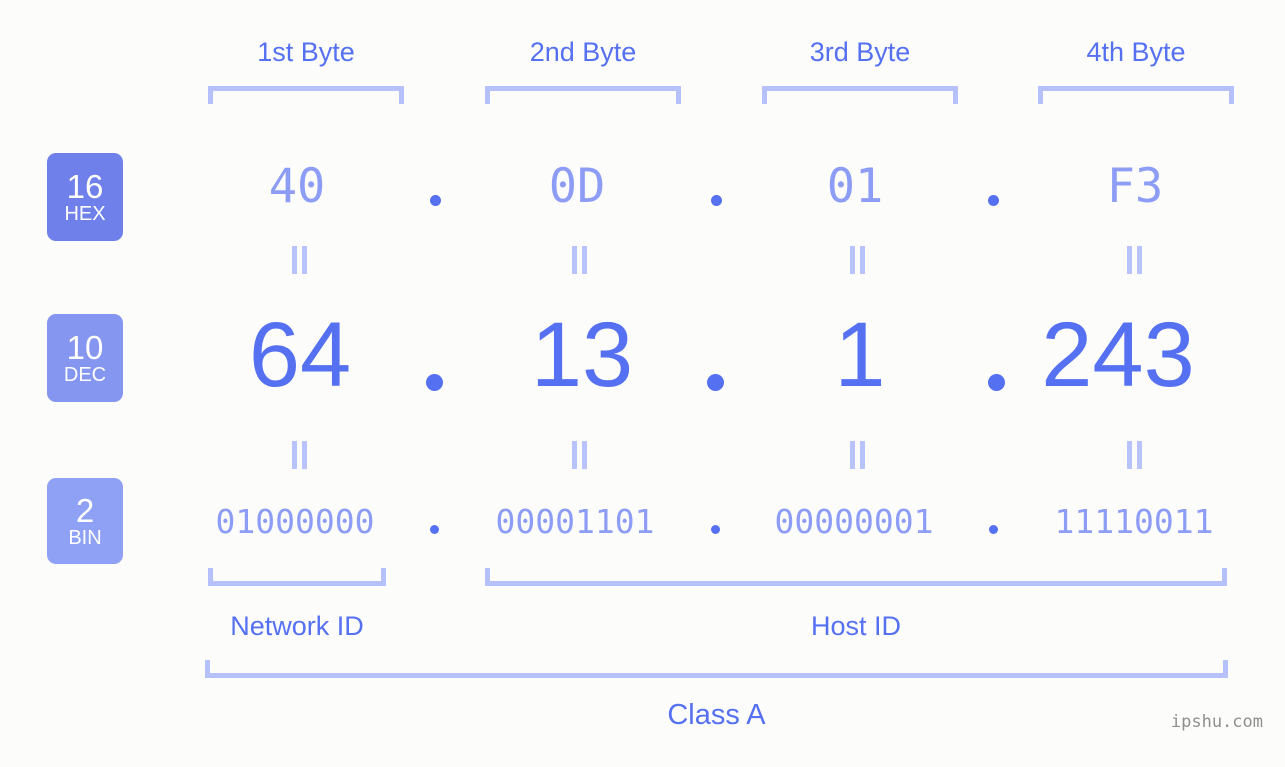 The width and height of the screenshot is (1285, 767). What do you see at coordinates (1136, 52) in the screenshot?
I see `byte-header-4: 4th Byte` at bounding box center [1136, 52].